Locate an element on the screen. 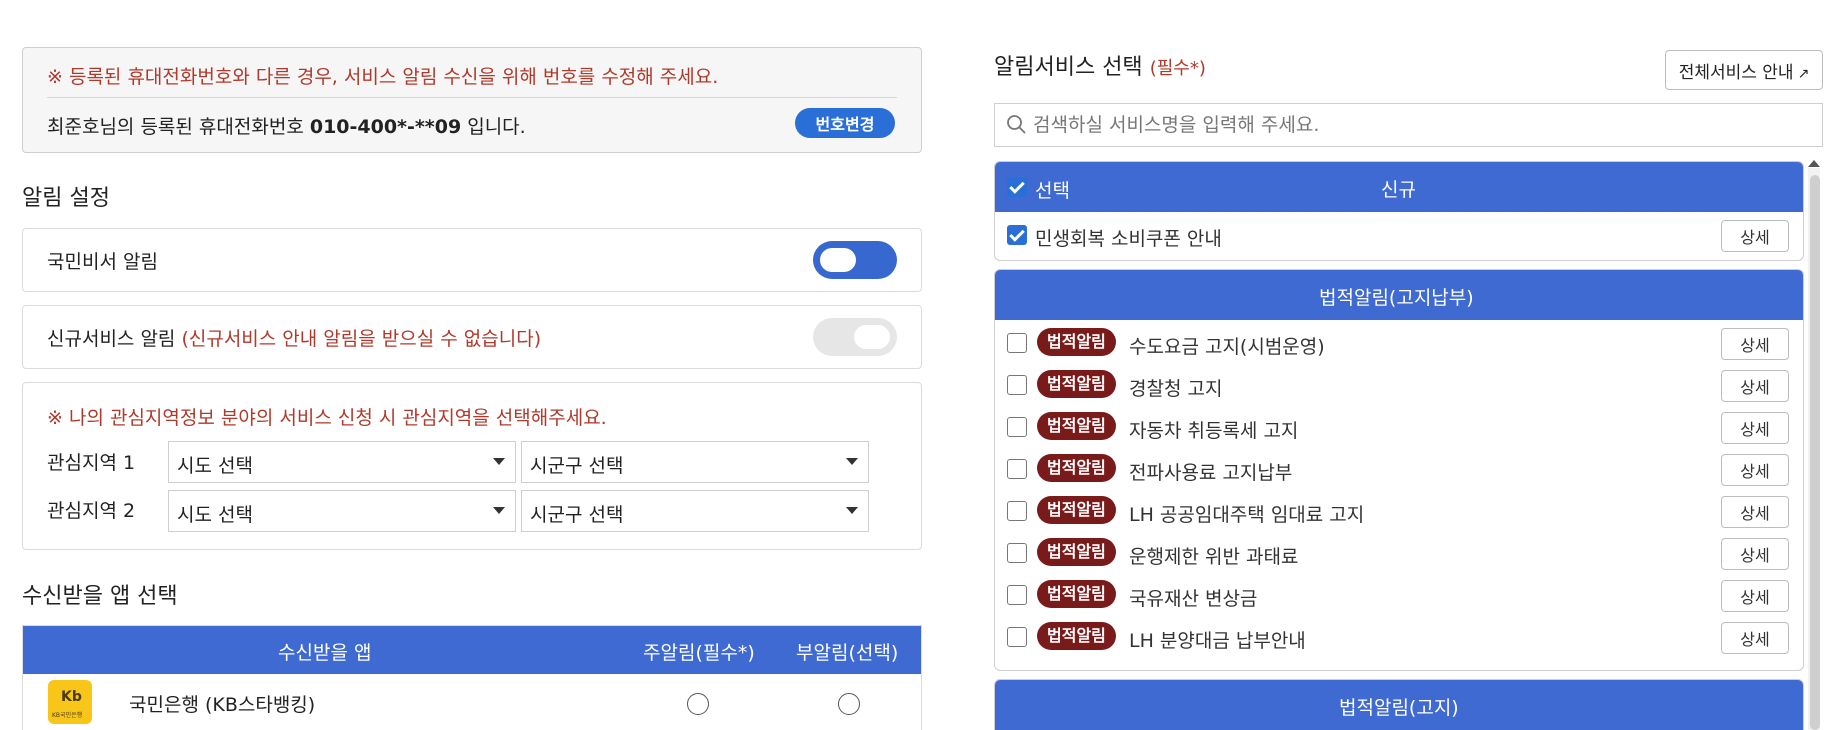  service-name: 자동차 취등록세 고지 is located at coordinates (1214, 431).